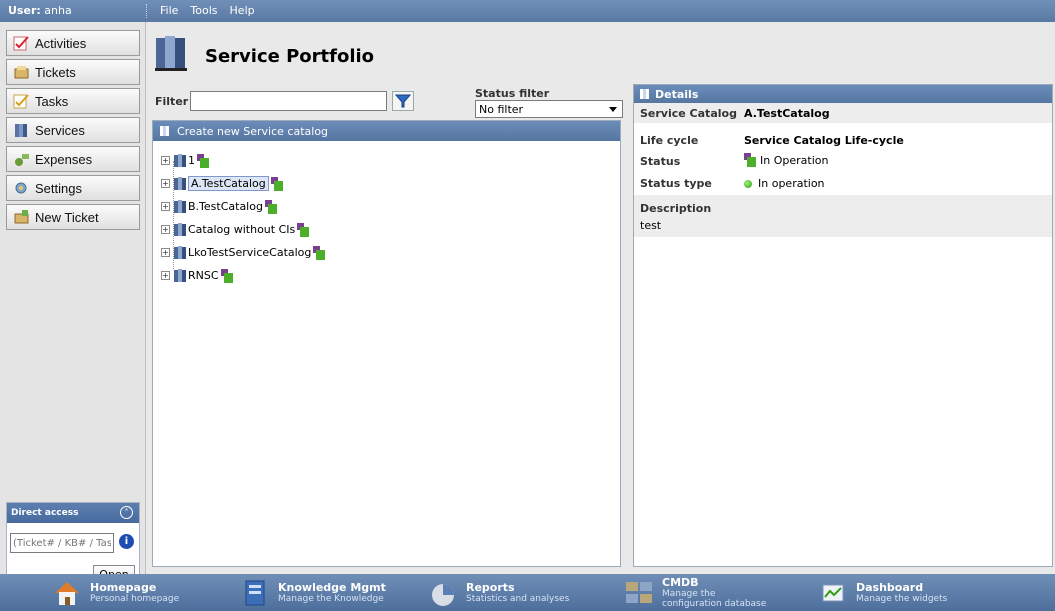  I want to click on nav-knowledge-title: Knowledge Mgmt, so click(332, 587).